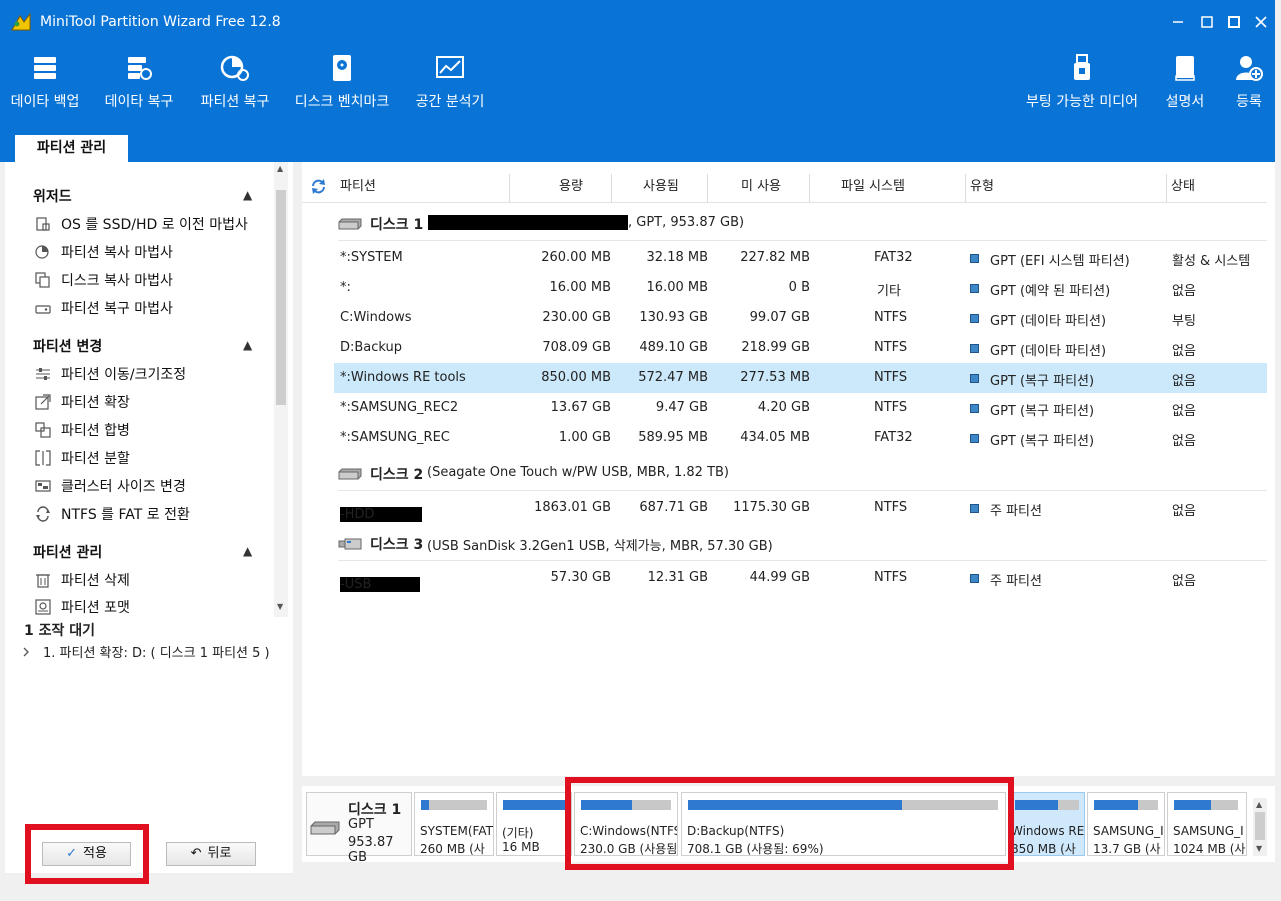 Image resolution: width=1281 pixels, height=901 pixels. I want to click on data-backup-icon, so click(45, 68).